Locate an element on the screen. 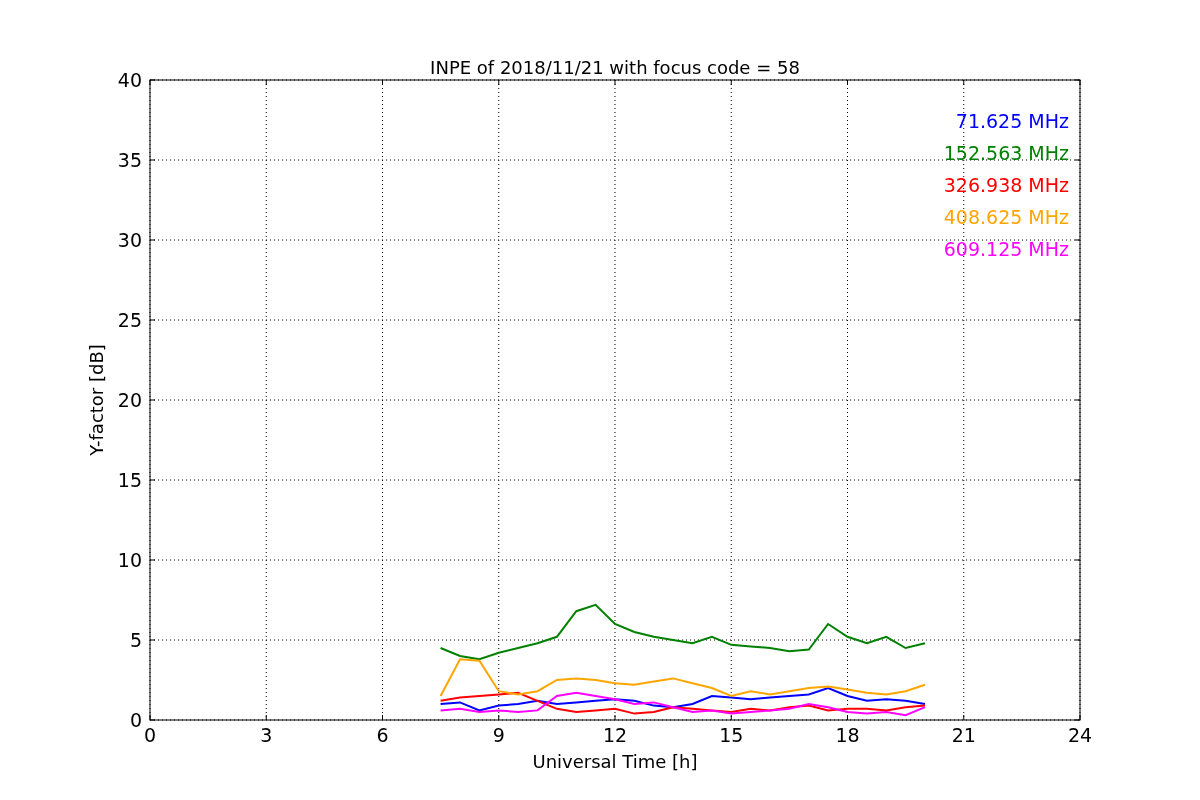 The image size is (1200, 800). tick-label: 18 is located at coordinates (847, 735).